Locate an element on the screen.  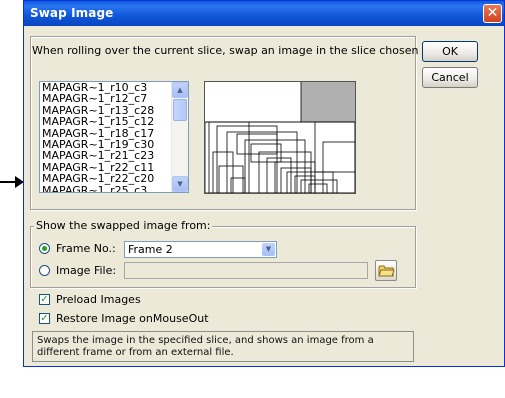
preload-images-checkbox: ✓ is located at coordinates (44, 299).